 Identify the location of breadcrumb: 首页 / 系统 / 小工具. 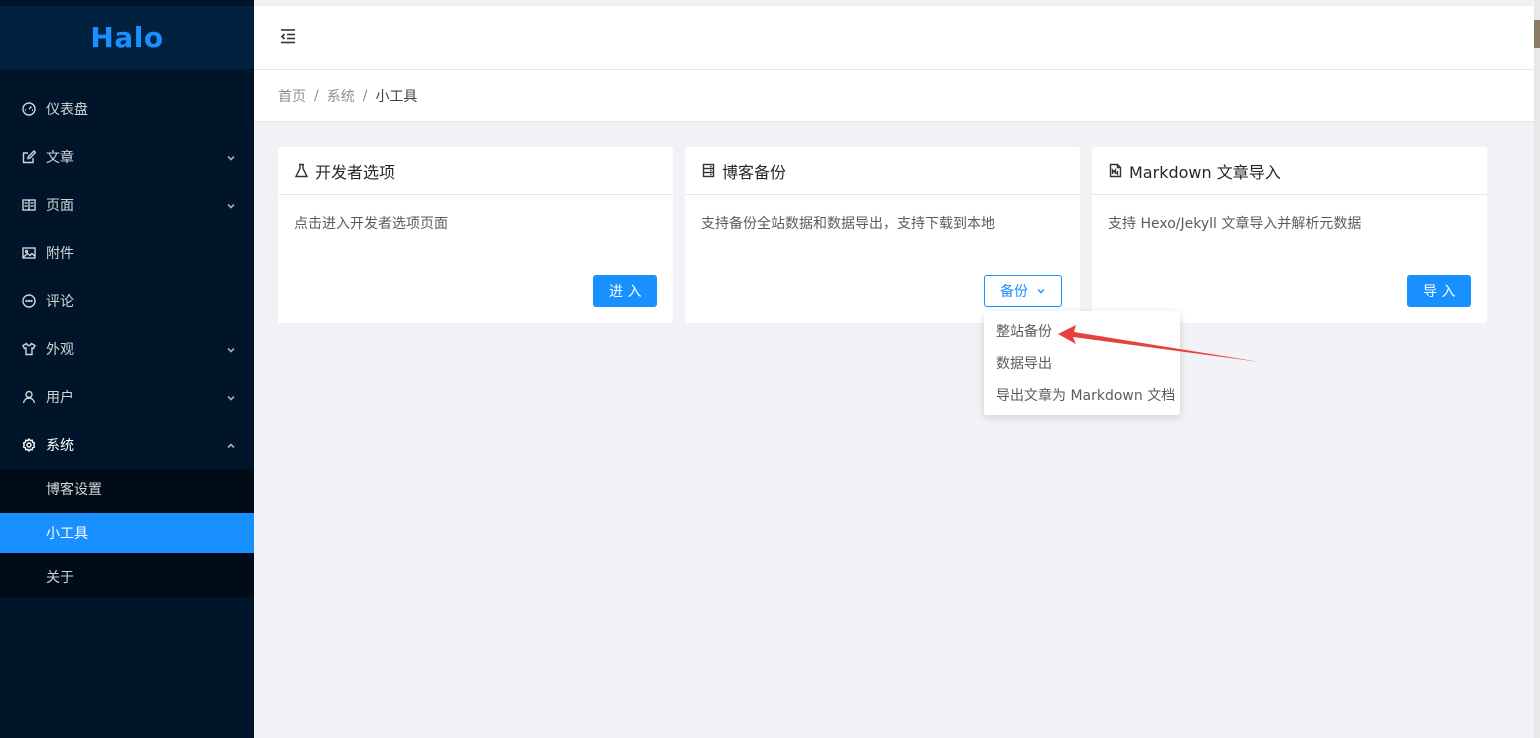
(894, 96).